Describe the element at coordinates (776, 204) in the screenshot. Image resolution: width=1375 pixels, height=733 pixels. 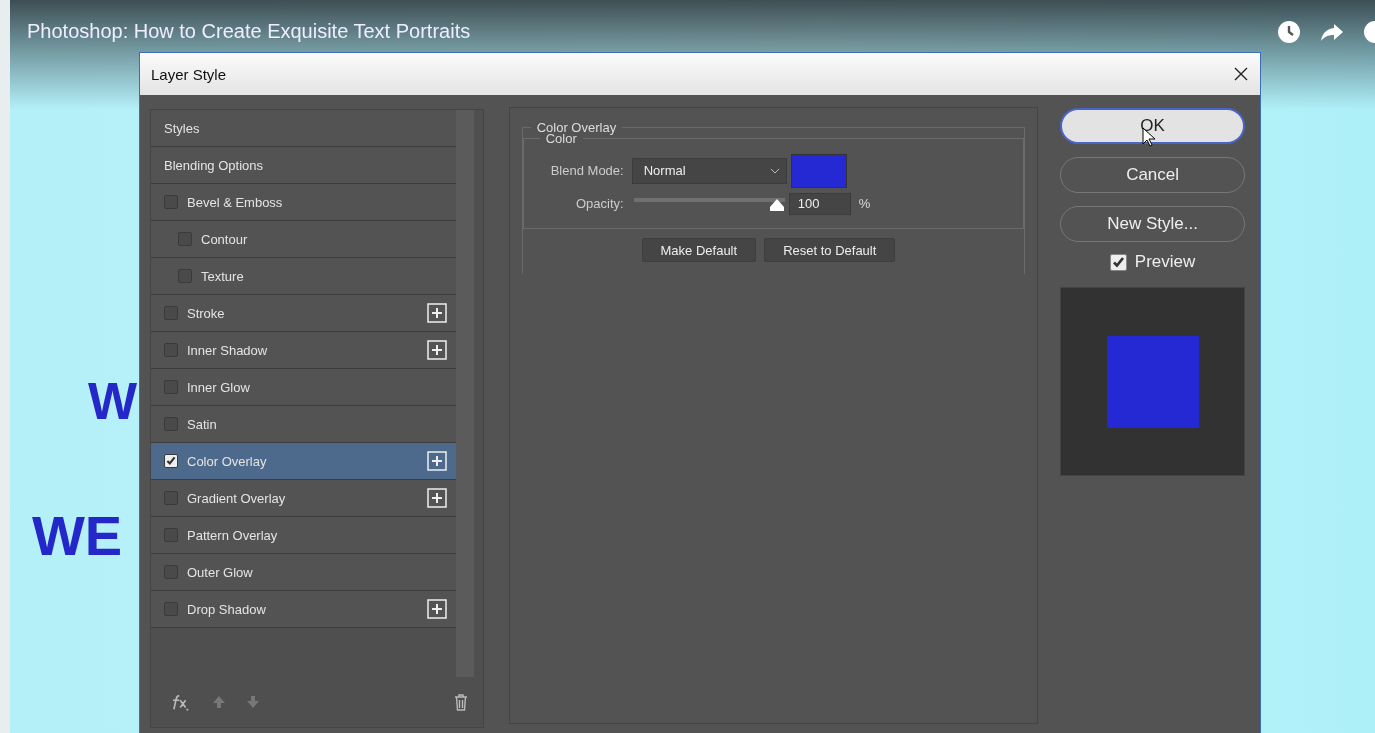
I see `slider-thumb` at that location.